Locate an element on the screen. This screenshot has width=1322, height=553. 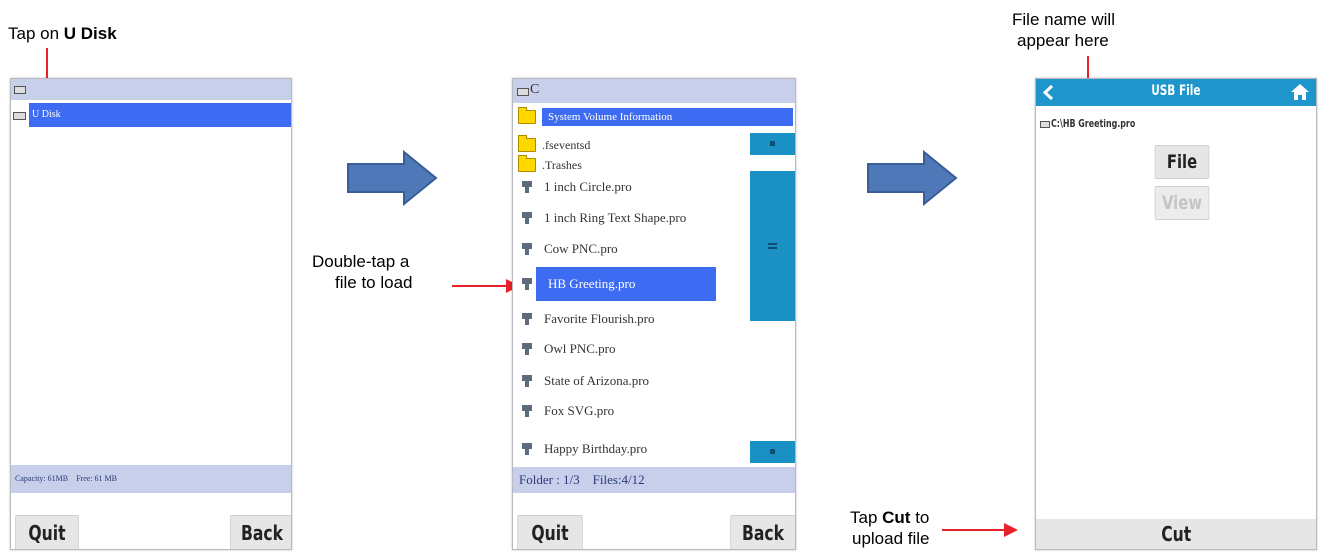
drive-row-icon-cell is located at coordinates (20, 115).